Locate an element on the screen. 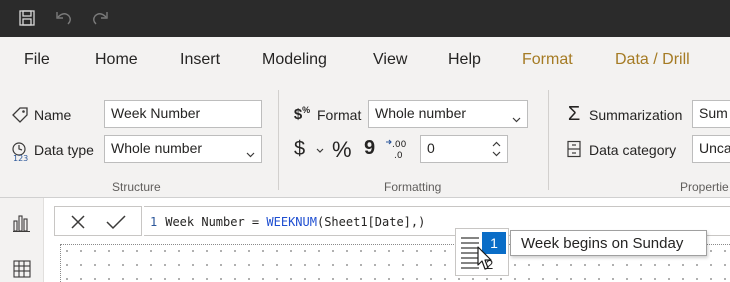 The image size is (730, 282). summarization-dropdown: Sum is located at coordinates (711, 114).